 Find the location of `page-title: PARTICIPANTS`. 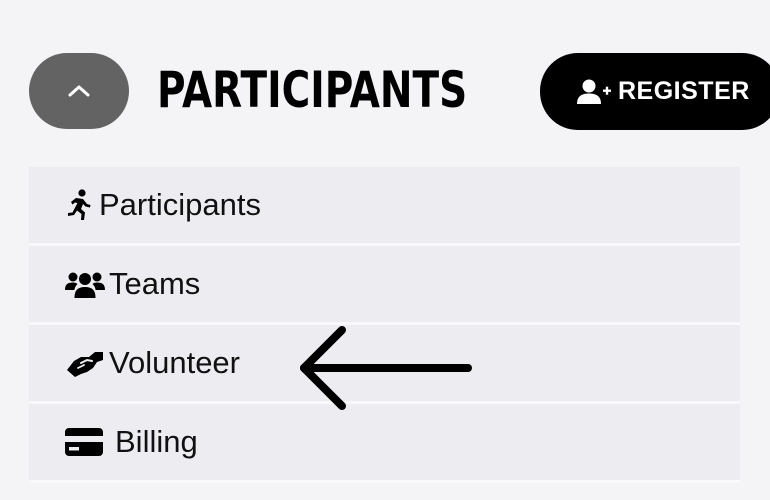

page-title: PARTICIPANTS is located at coordinates (312, 90).